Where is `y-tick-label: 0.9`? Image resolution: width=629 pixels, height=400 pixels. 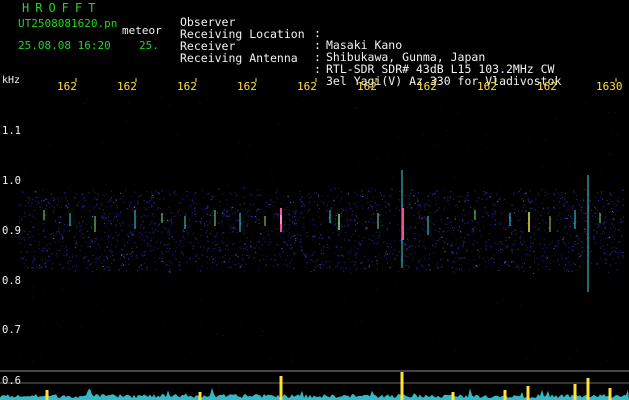 y-tick-label: 0.9 is located at coordinates (11, 231).